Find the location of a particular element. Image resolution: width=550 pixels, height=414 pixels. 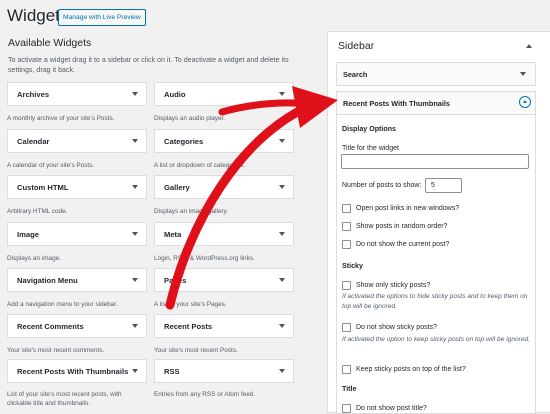

widget-description: A calendar of your site's Posts. is located at coordinates (51, 165).